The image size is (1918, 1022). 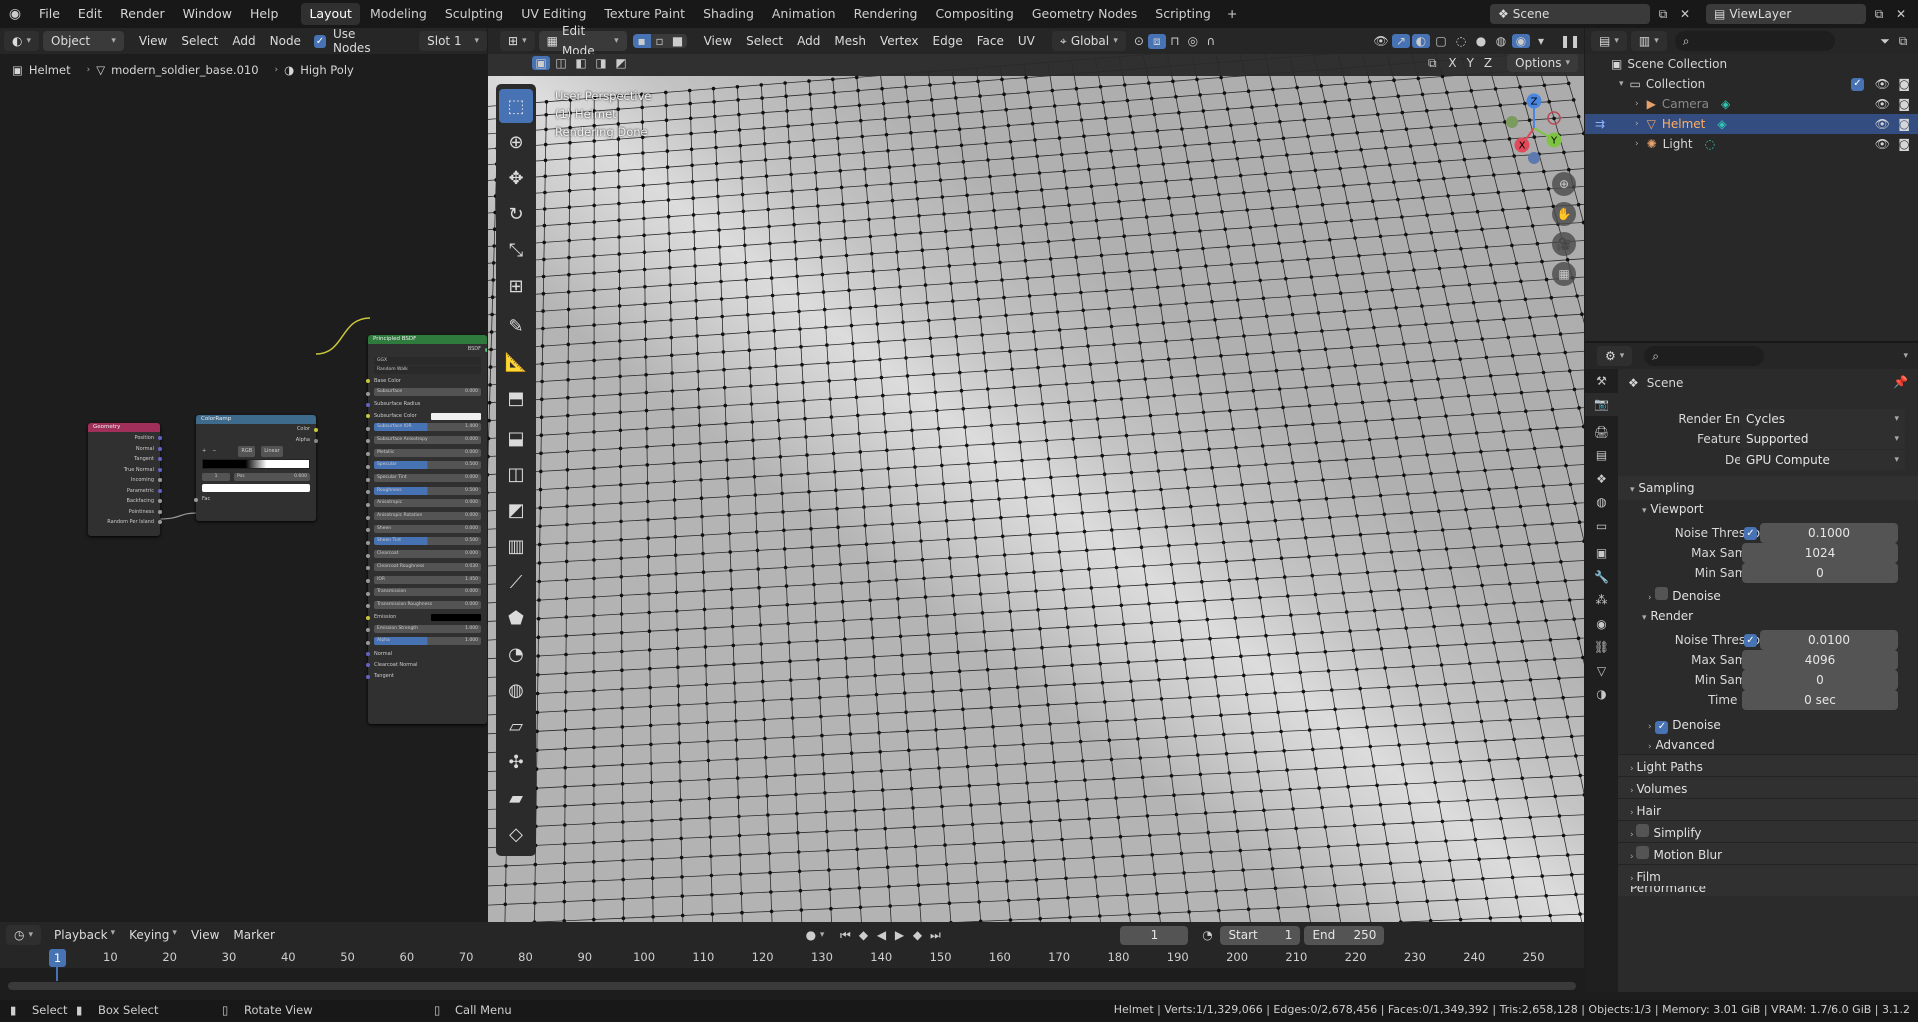 What do you see at coordinates (1751, 144) in the screenshot?
I see `outliner-item-light: › ✺ Light ◌ 👁 ◙` at bounding box center [1751, 144].